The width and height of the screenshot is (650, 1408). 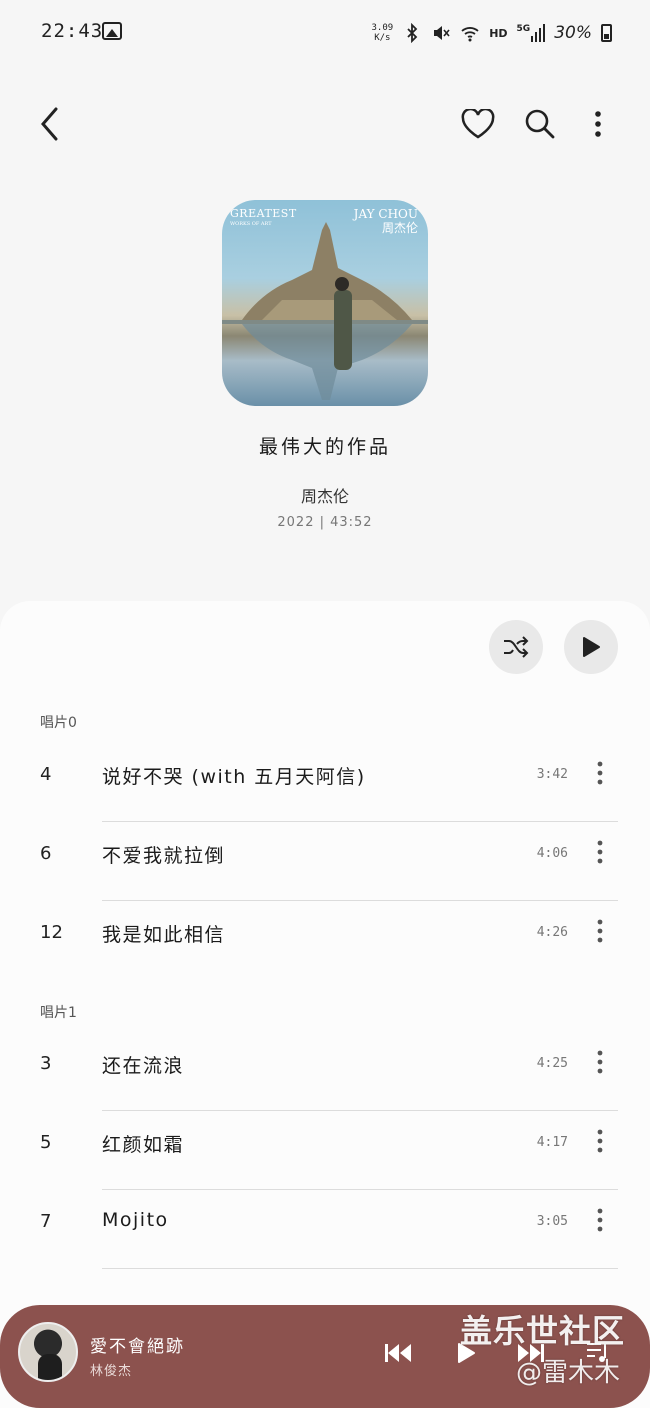 I want to click on track-title: Mojito, so click(x=135, y=1220).